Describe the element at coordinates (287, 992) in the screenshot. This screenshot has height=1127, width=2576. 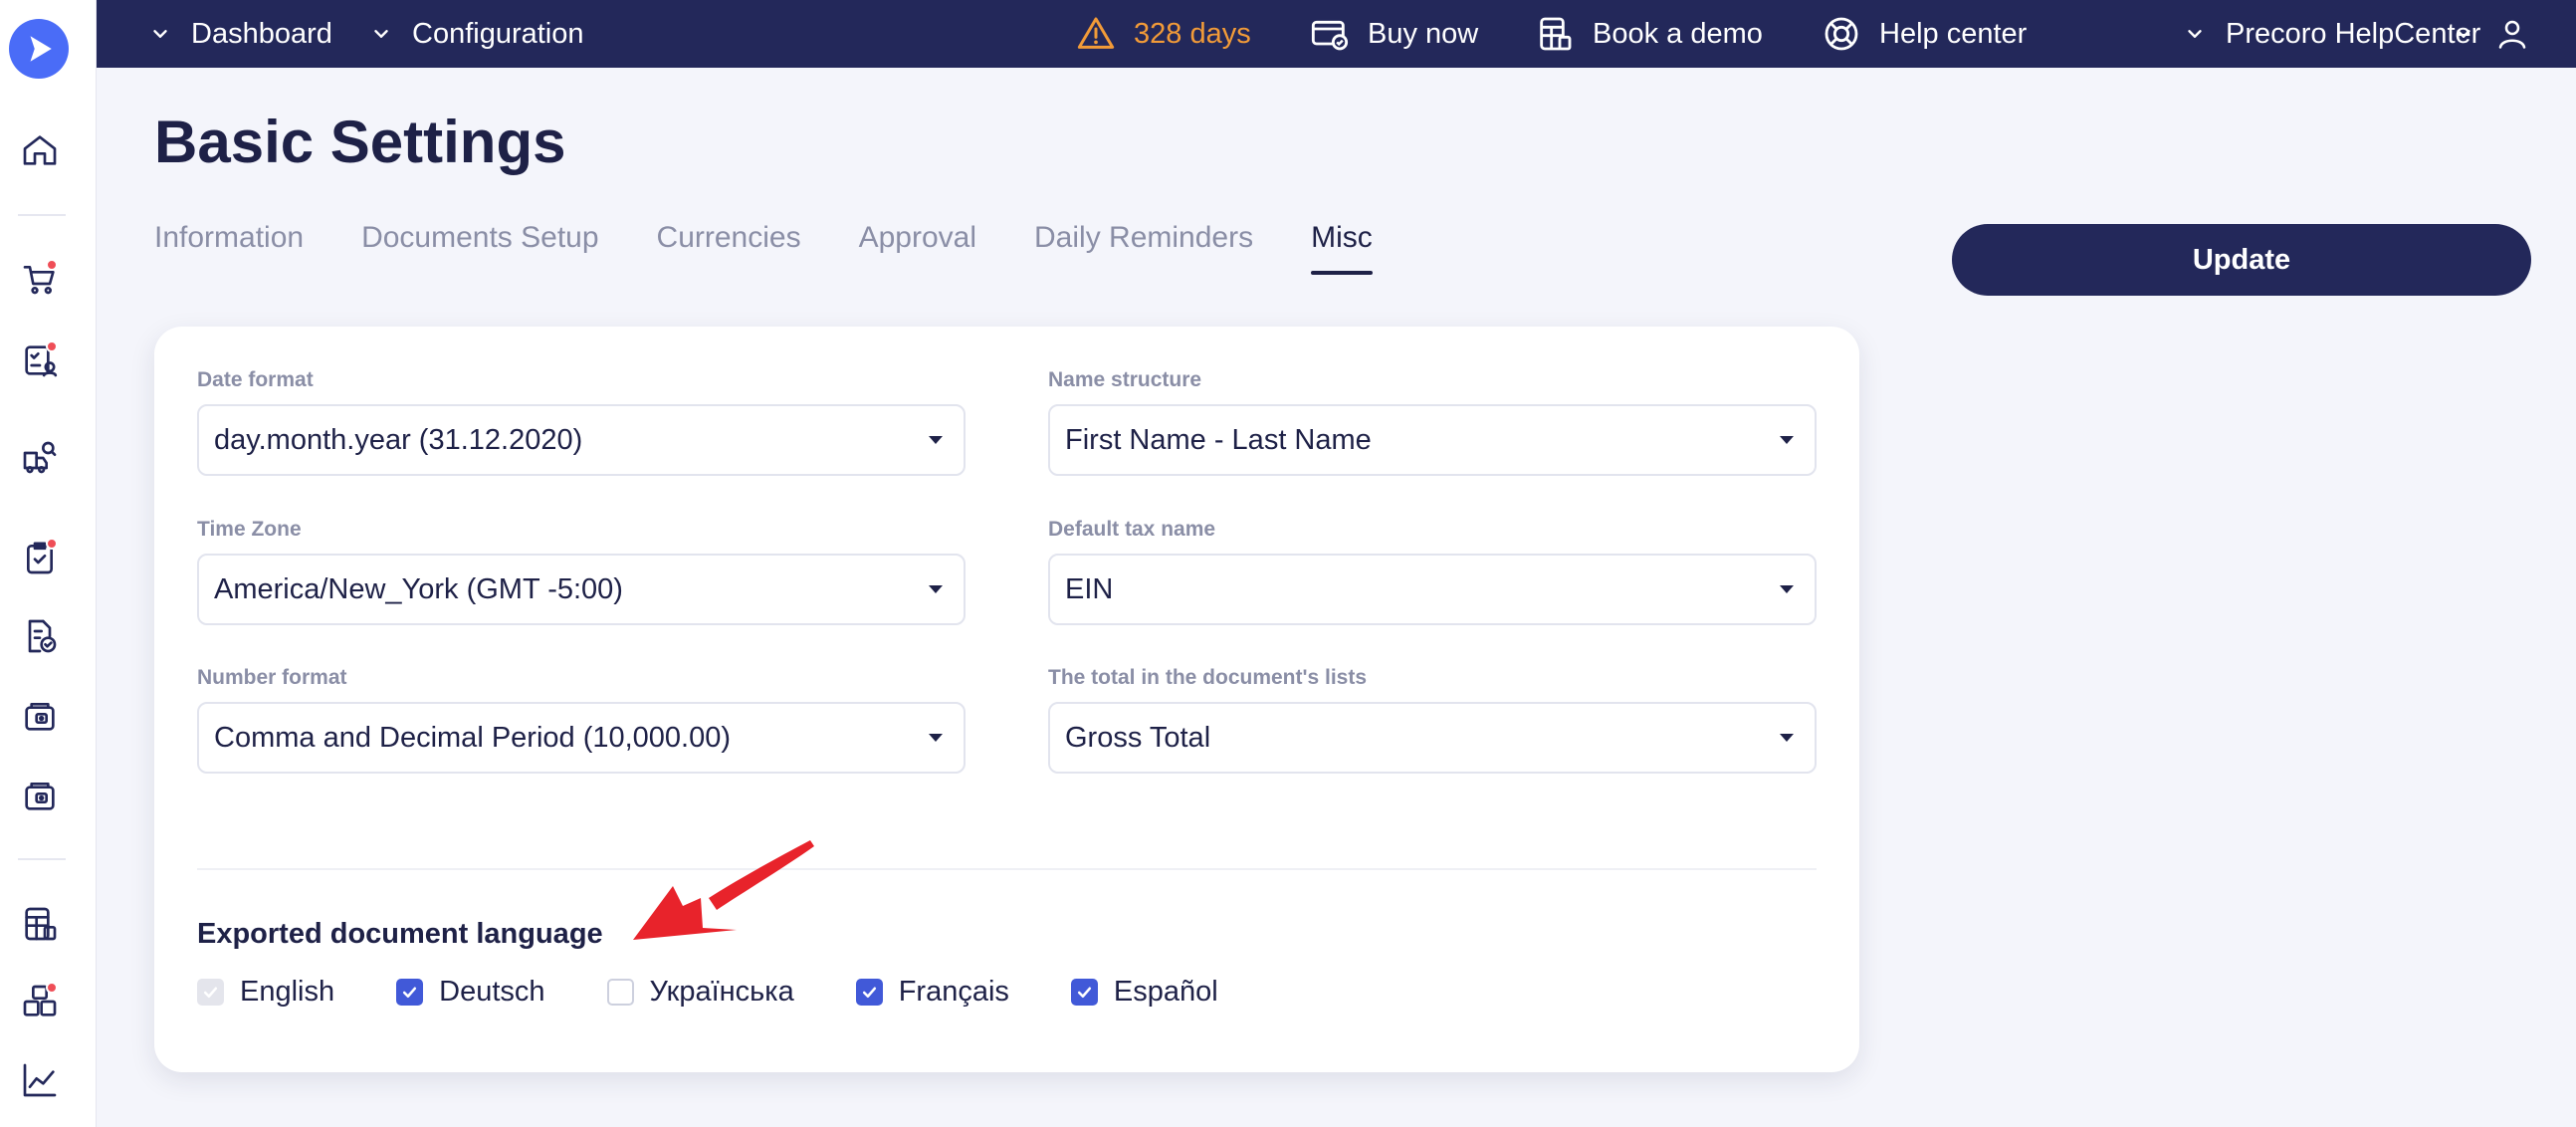
I see `language-label: English` at that location.